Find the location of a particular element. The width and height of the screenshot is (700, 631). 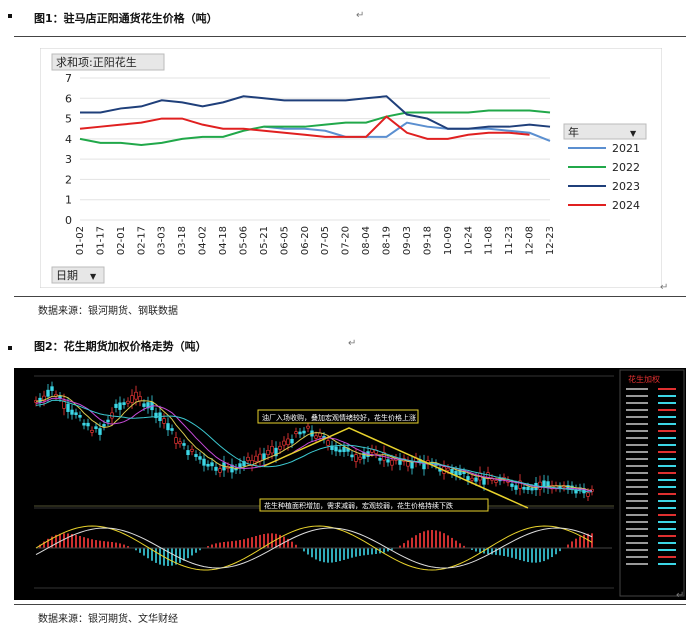

annotation-top: 油厂入场收购，叠加宏观情绪较好，花生价格上涨 is located at coordinates (338, 416).